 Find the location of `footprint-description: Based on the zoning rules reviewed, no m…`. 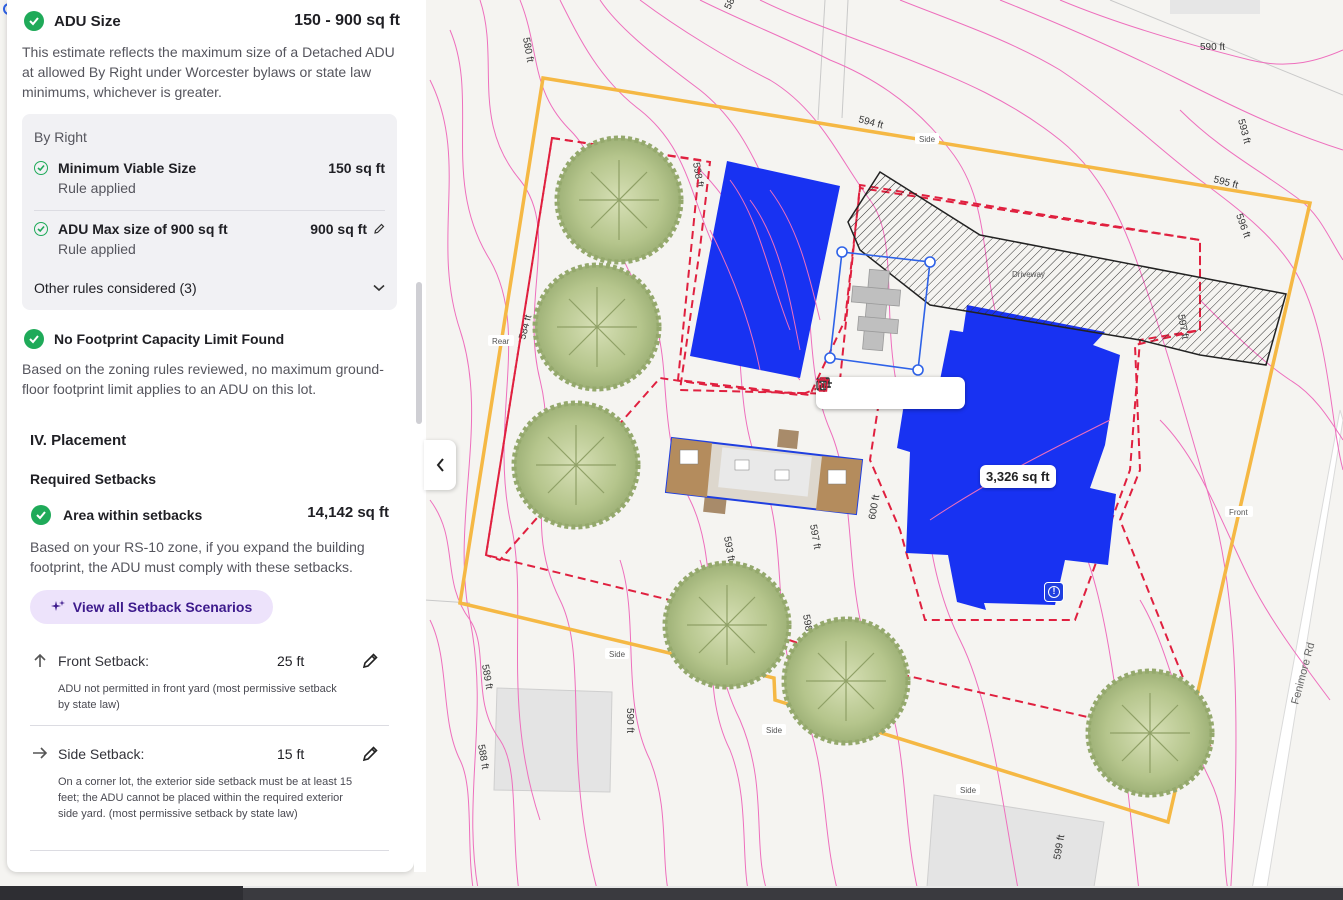

footprint-description: Based on the zoning rules reviewed, no m… is located at coordinates (203, 379).